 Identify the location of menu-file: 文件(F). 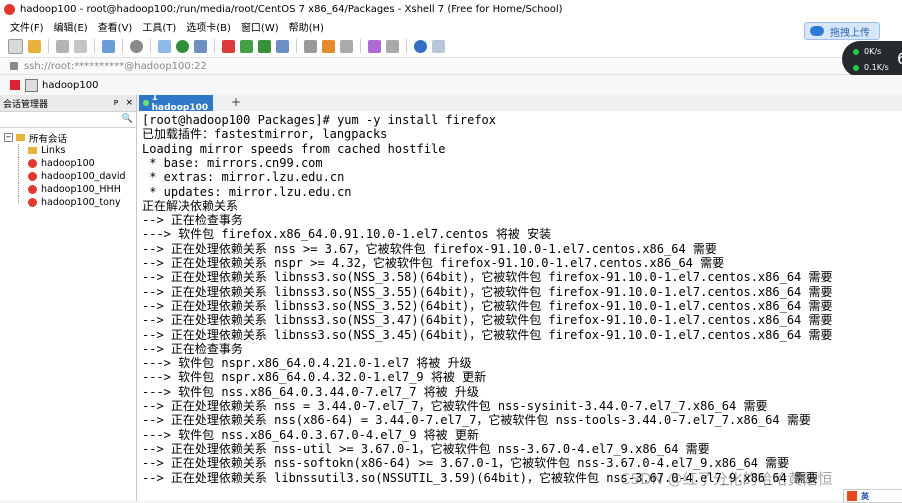
(27, 26).